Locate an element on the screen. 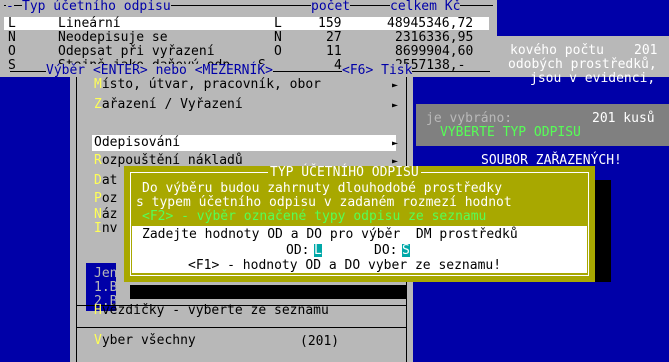 The image size is (669, 362). info-line2: odobých prostředků, is located at coordinates (582, 64).